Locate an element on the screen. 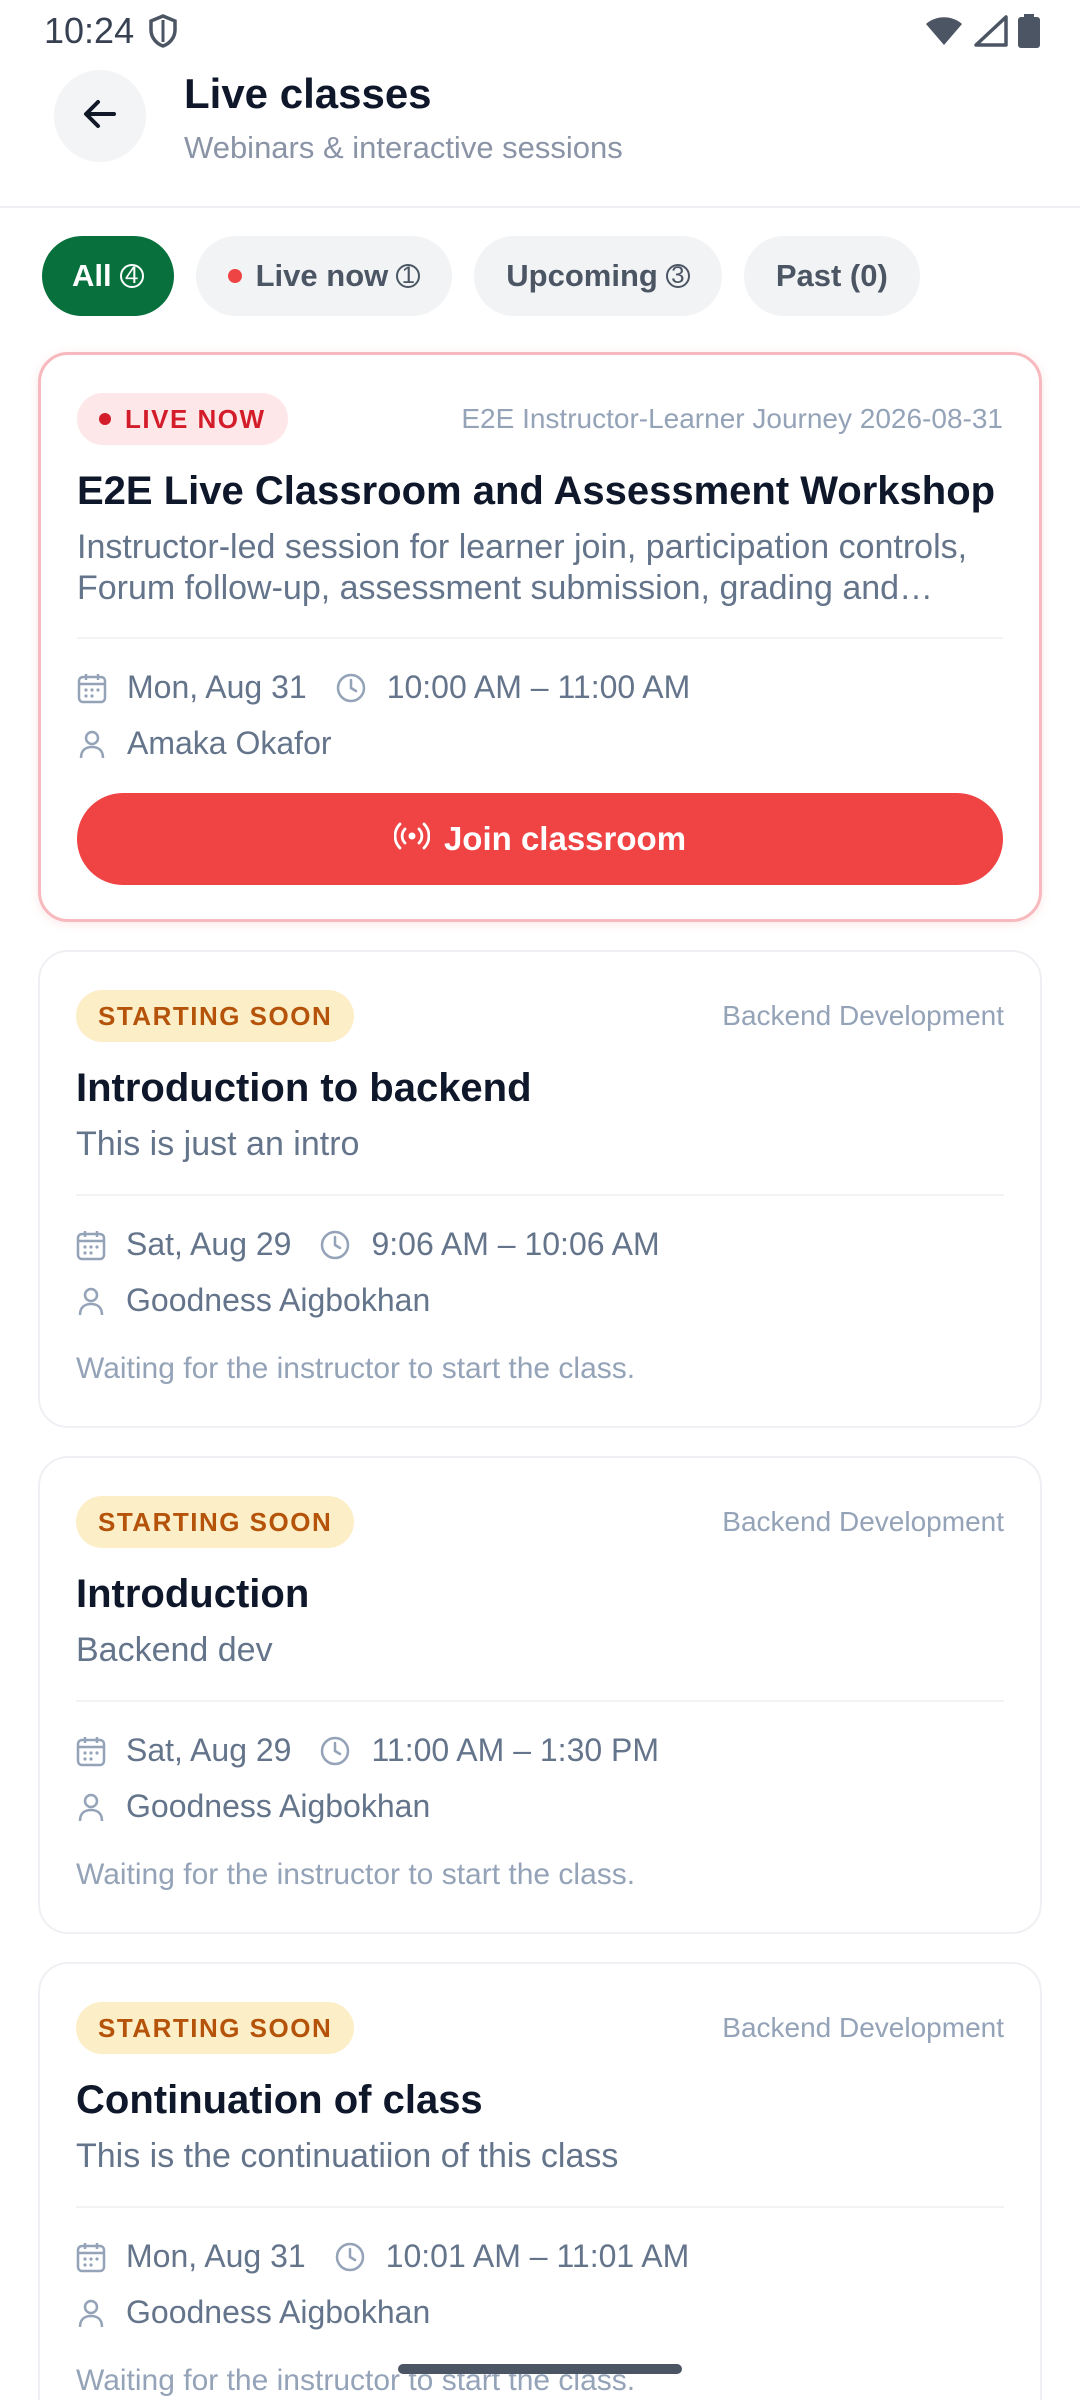  status-icons is located at coordinates (982, 33).